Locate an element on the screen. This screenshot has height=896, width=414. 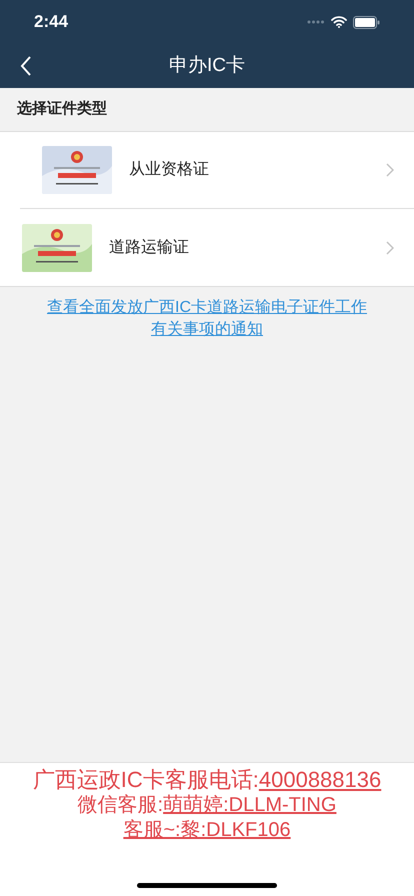
section-header: 选择证件类型 is located at coordinates (62, 109).